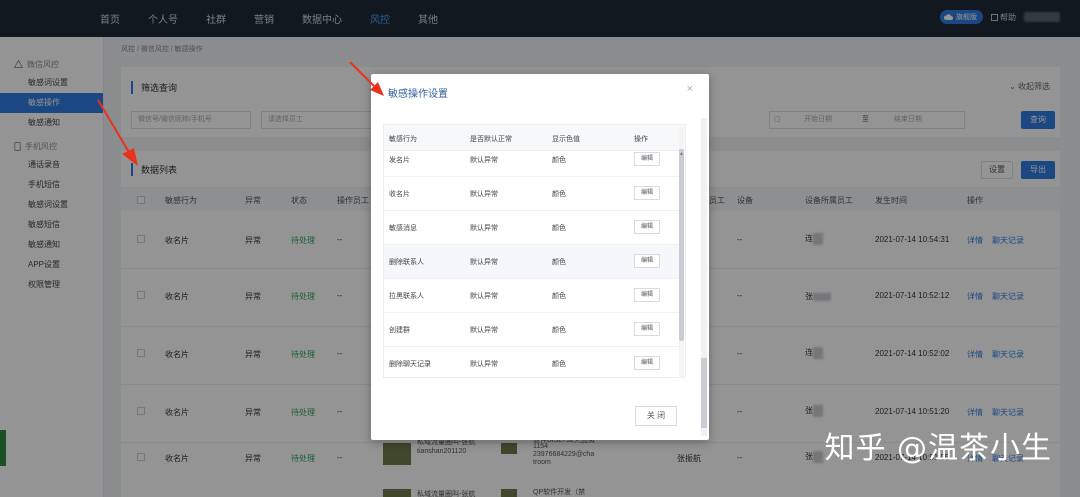  I want to click on modal-row-behavior: 删除聊天记录, so click(410, 364).